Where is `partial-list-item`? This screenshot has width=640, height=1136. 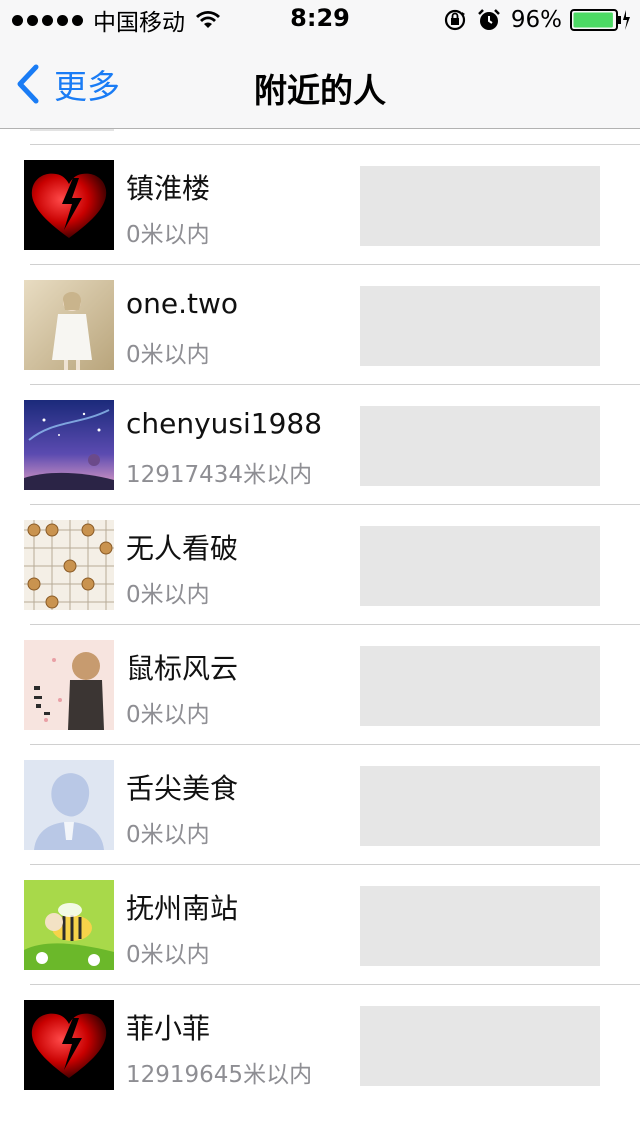 partial-list-item is located at coordinates (335, 137).